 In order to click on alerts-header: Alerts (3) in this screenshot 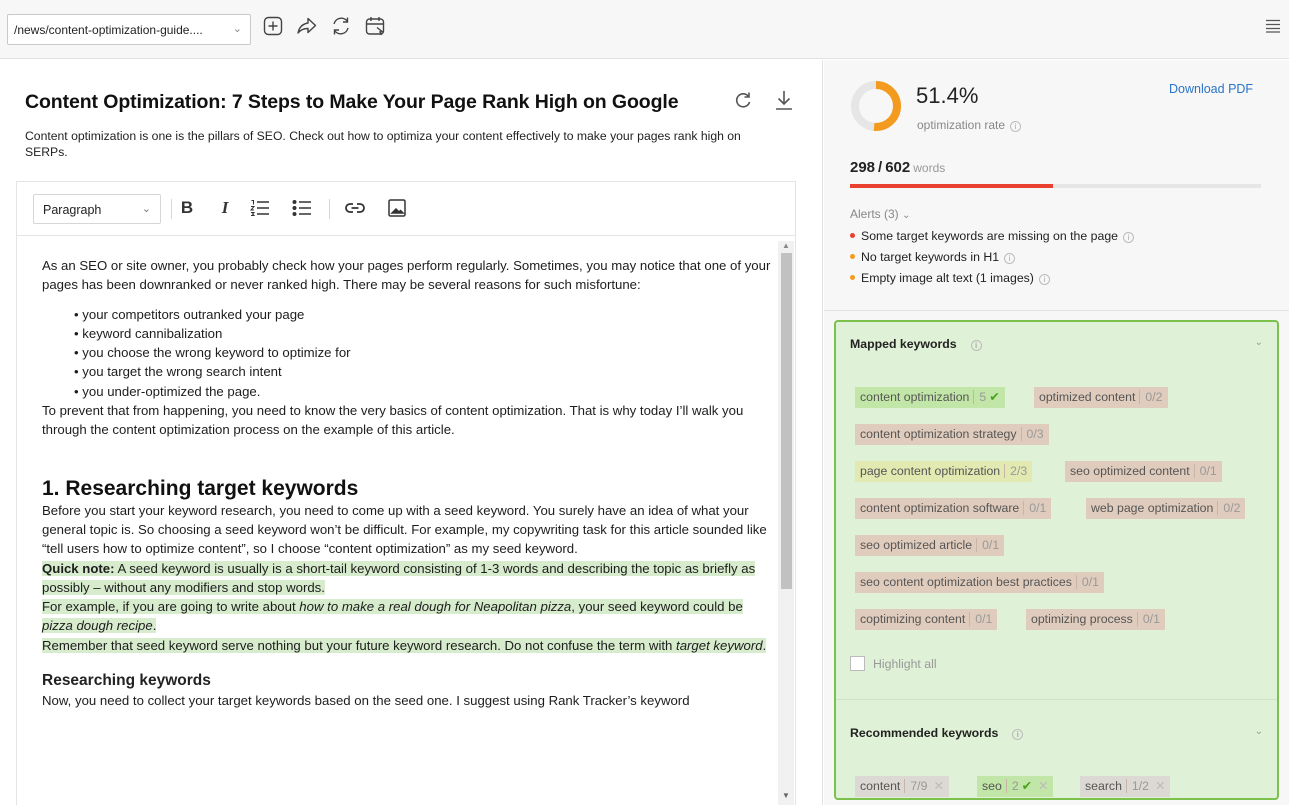, I will do `click(874, 214)`.